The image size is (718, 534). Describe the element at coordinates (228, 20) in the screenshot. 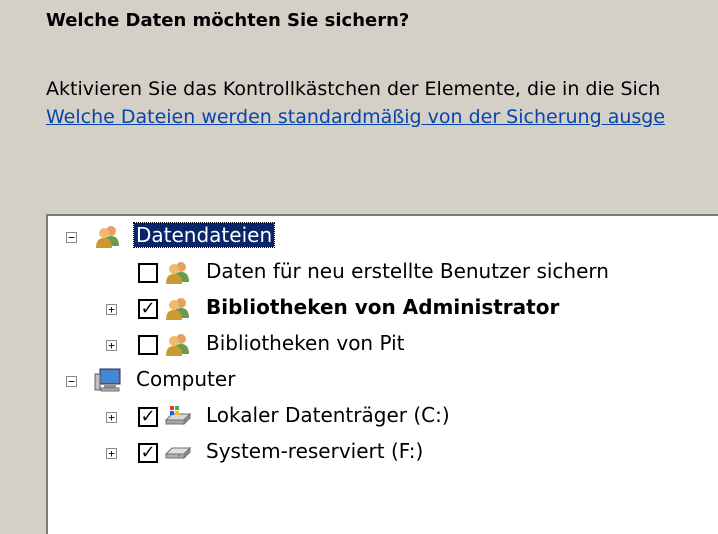

I see `page-heading: Welche Daten möchten Sie sichern?` at that location.